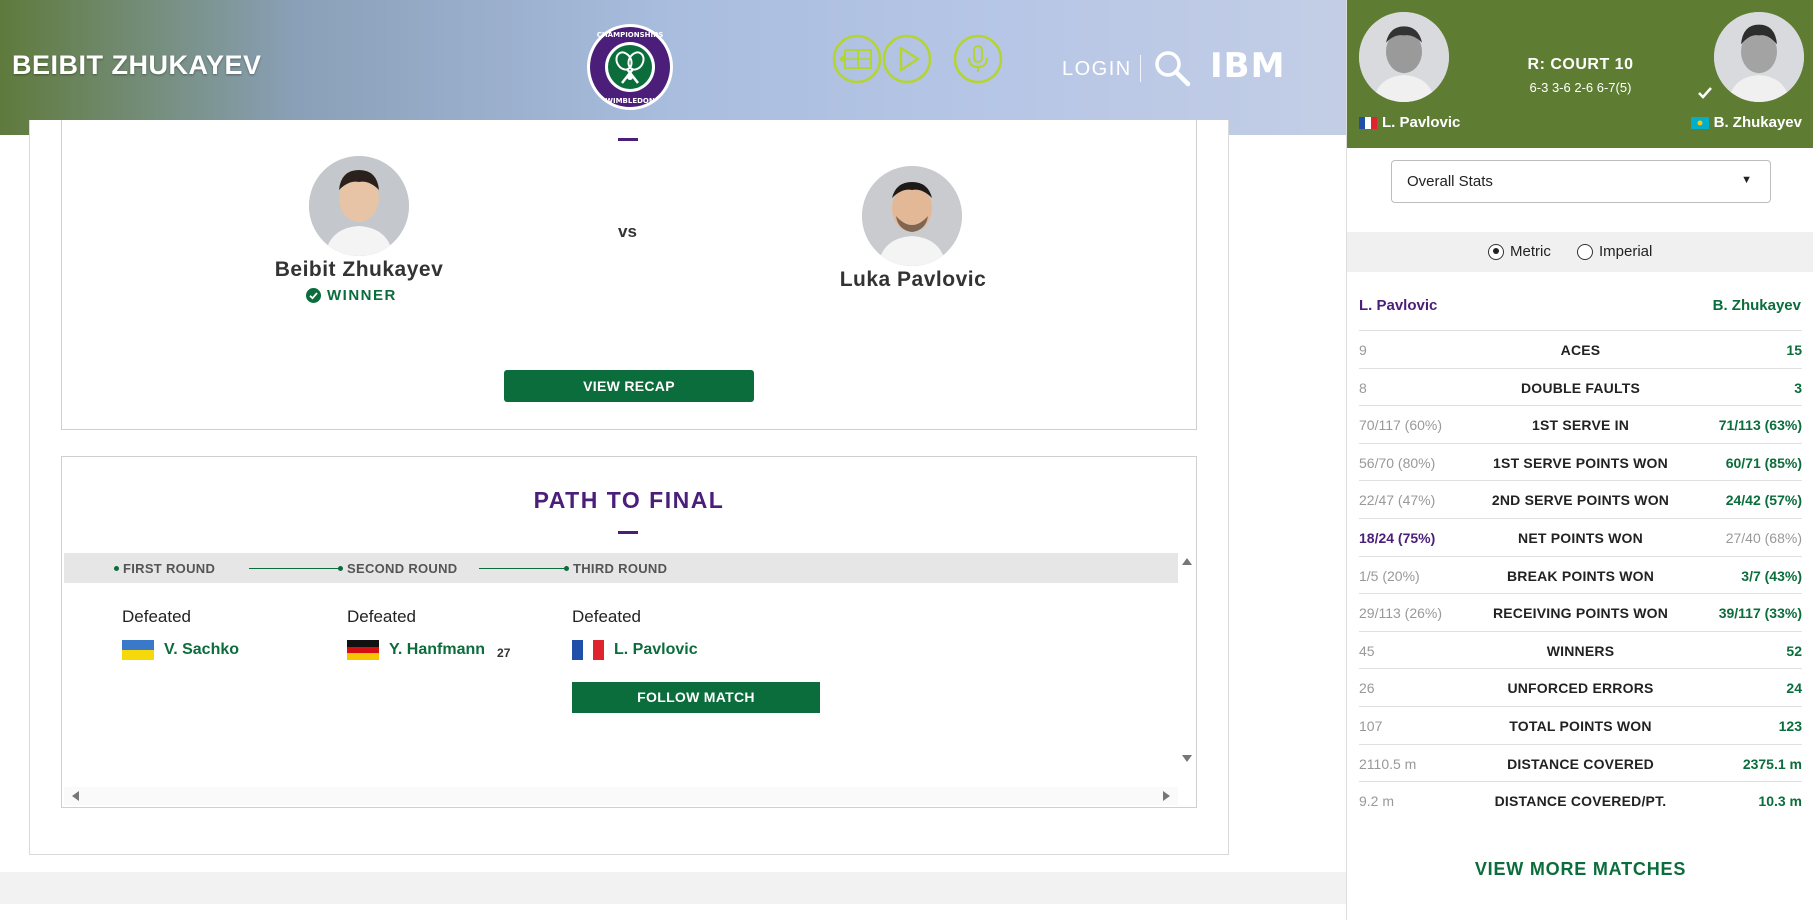 The width and height of the screenshot is (1813, 920). I want to click on horizontal-scrollbar, so click(621, 796).